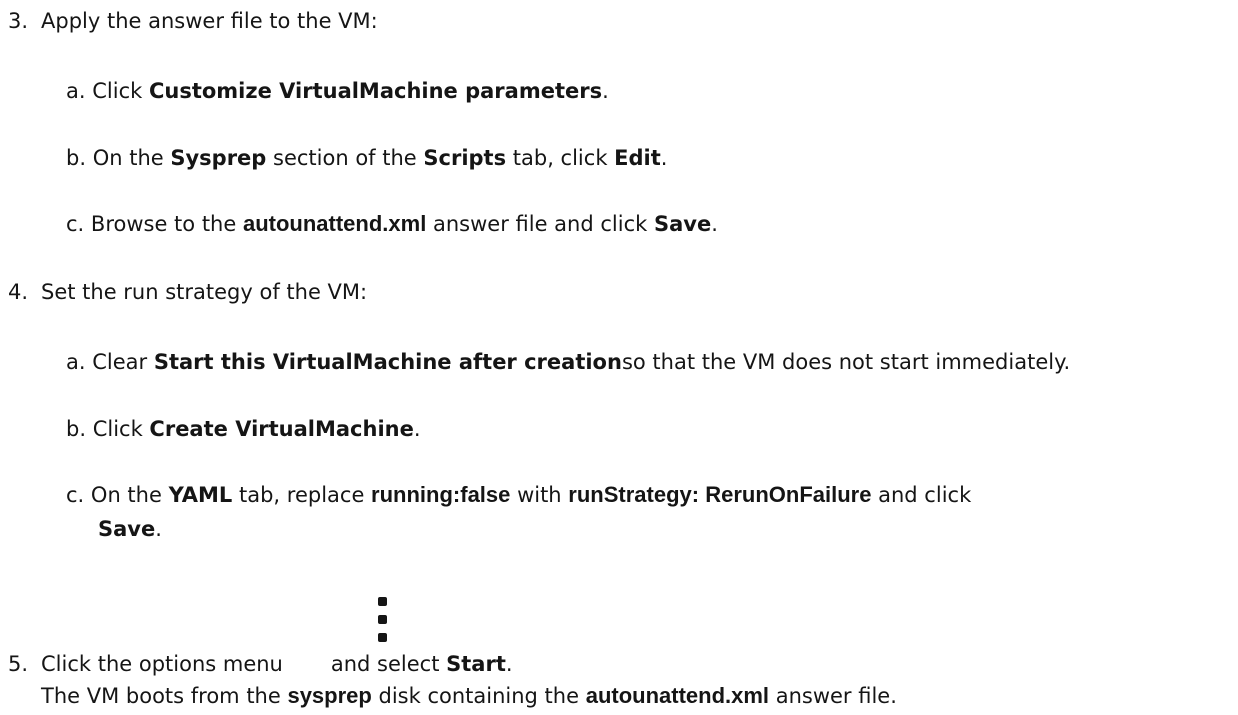 The height and width of the screenshot is (715, 1238). I want to click on code-running-false: running:false, so click(441, 494).